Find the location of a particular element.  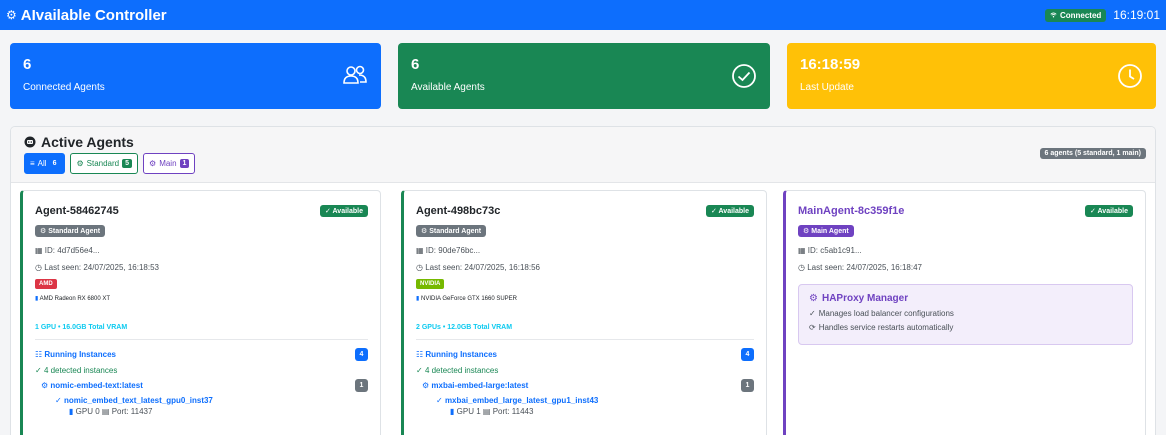

restart-icon: ⟳ is located at coordinates (812, 327).